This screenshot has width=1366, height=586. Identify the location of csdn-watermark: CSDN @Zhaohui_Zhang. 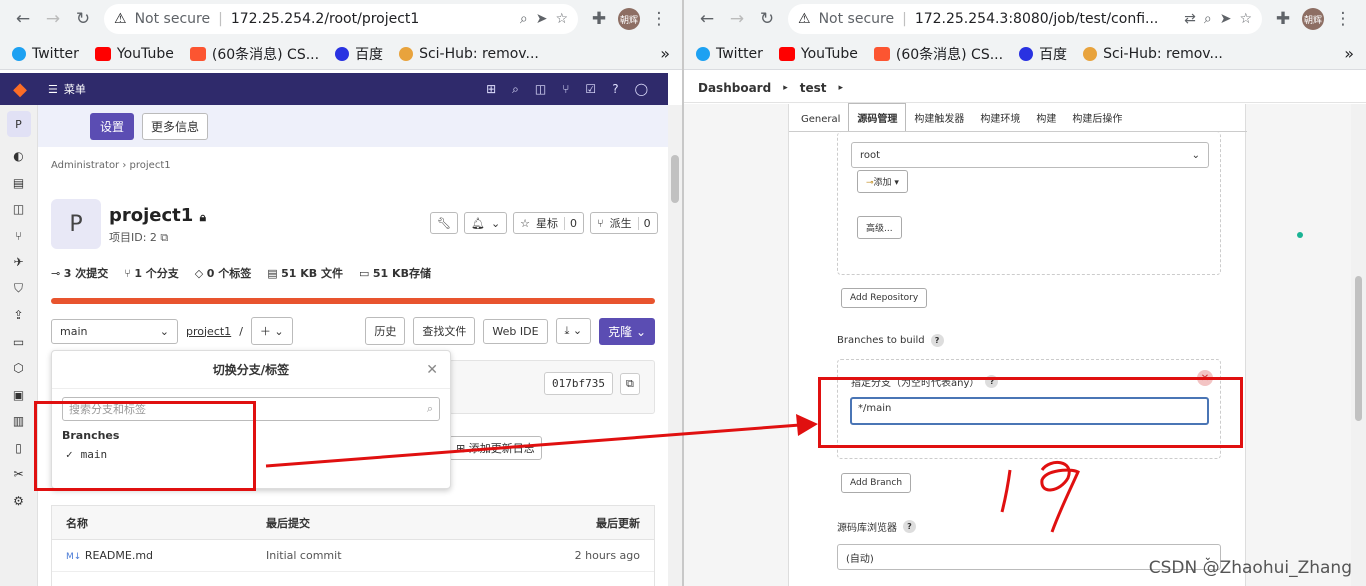
(1250, 568).